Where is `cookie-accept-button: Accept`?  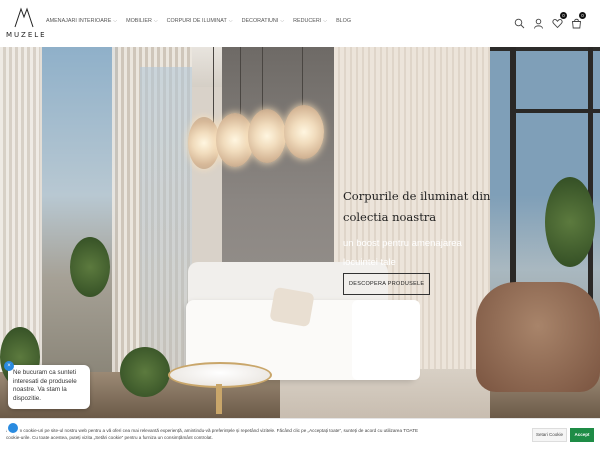 cookie-accept-button: Accept is located at coordinates (582, 435).